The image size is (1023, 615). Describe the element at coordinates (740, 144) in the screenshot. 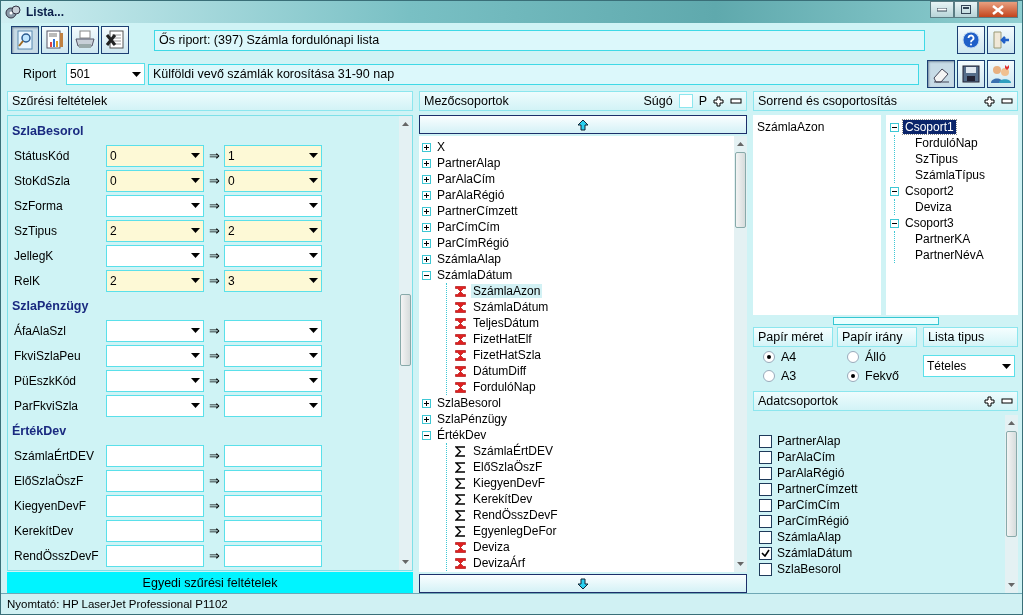

I see `scroll-up-icon` at that location.